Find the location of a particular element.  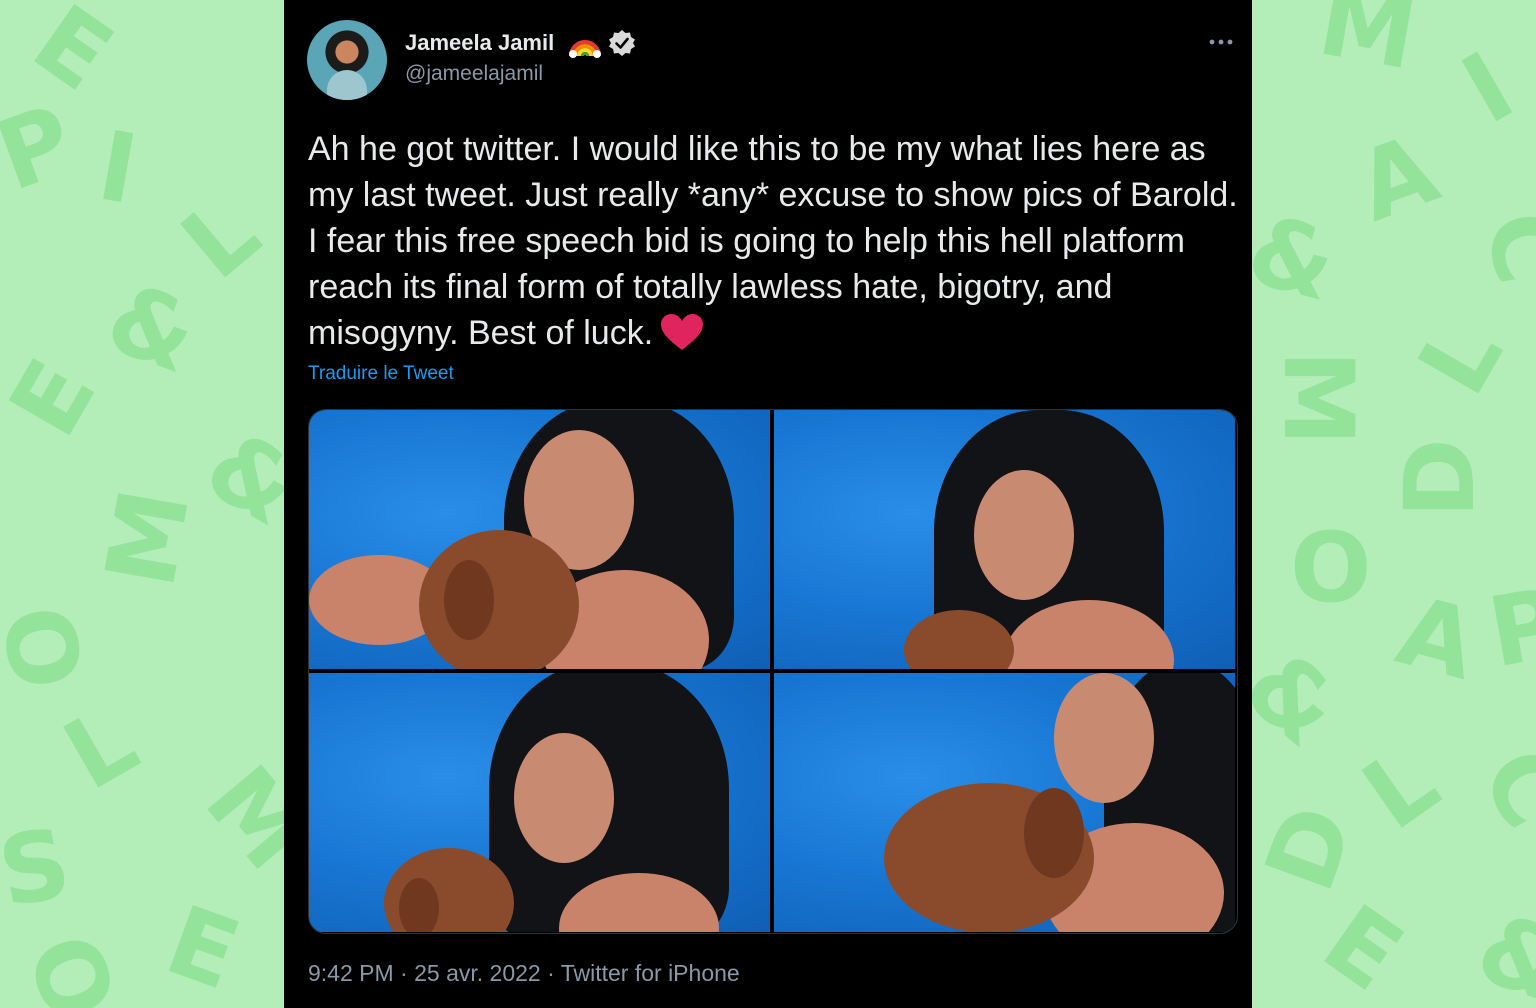

more-dots-icon is located at coordinates (1221, 42).